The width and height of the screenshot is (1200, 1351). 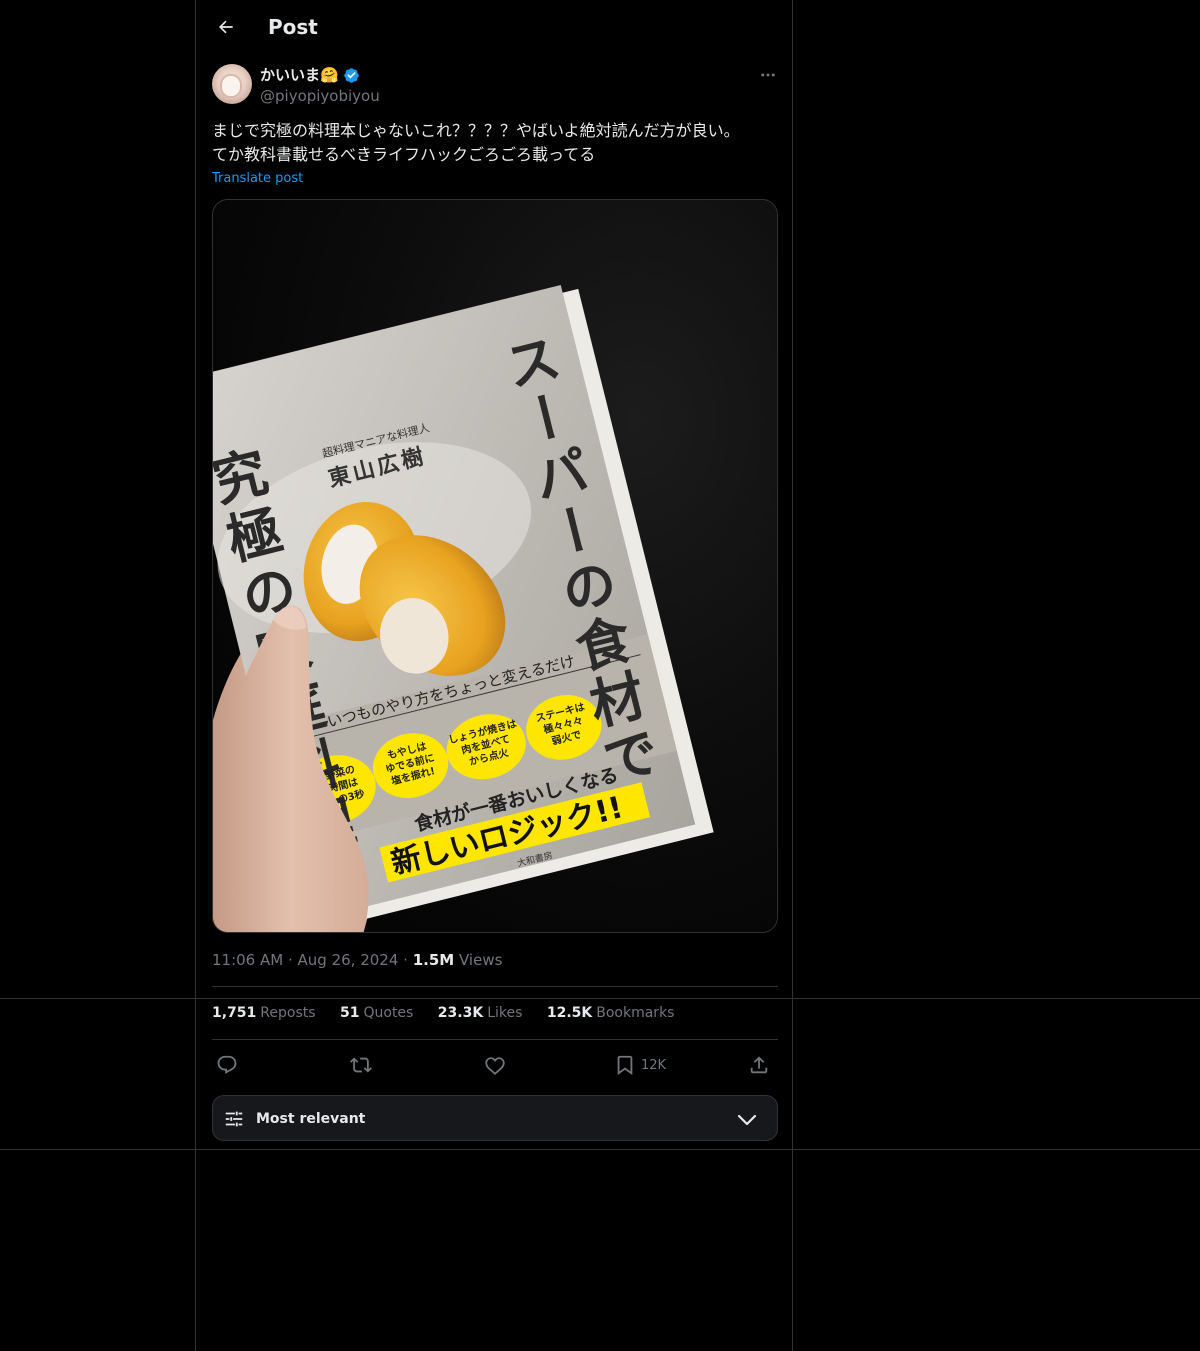 What do you see at coordinates (247, 960) in the screenshot?
I see `post-time: 11:06 AM` at bounding box center [247, 960].